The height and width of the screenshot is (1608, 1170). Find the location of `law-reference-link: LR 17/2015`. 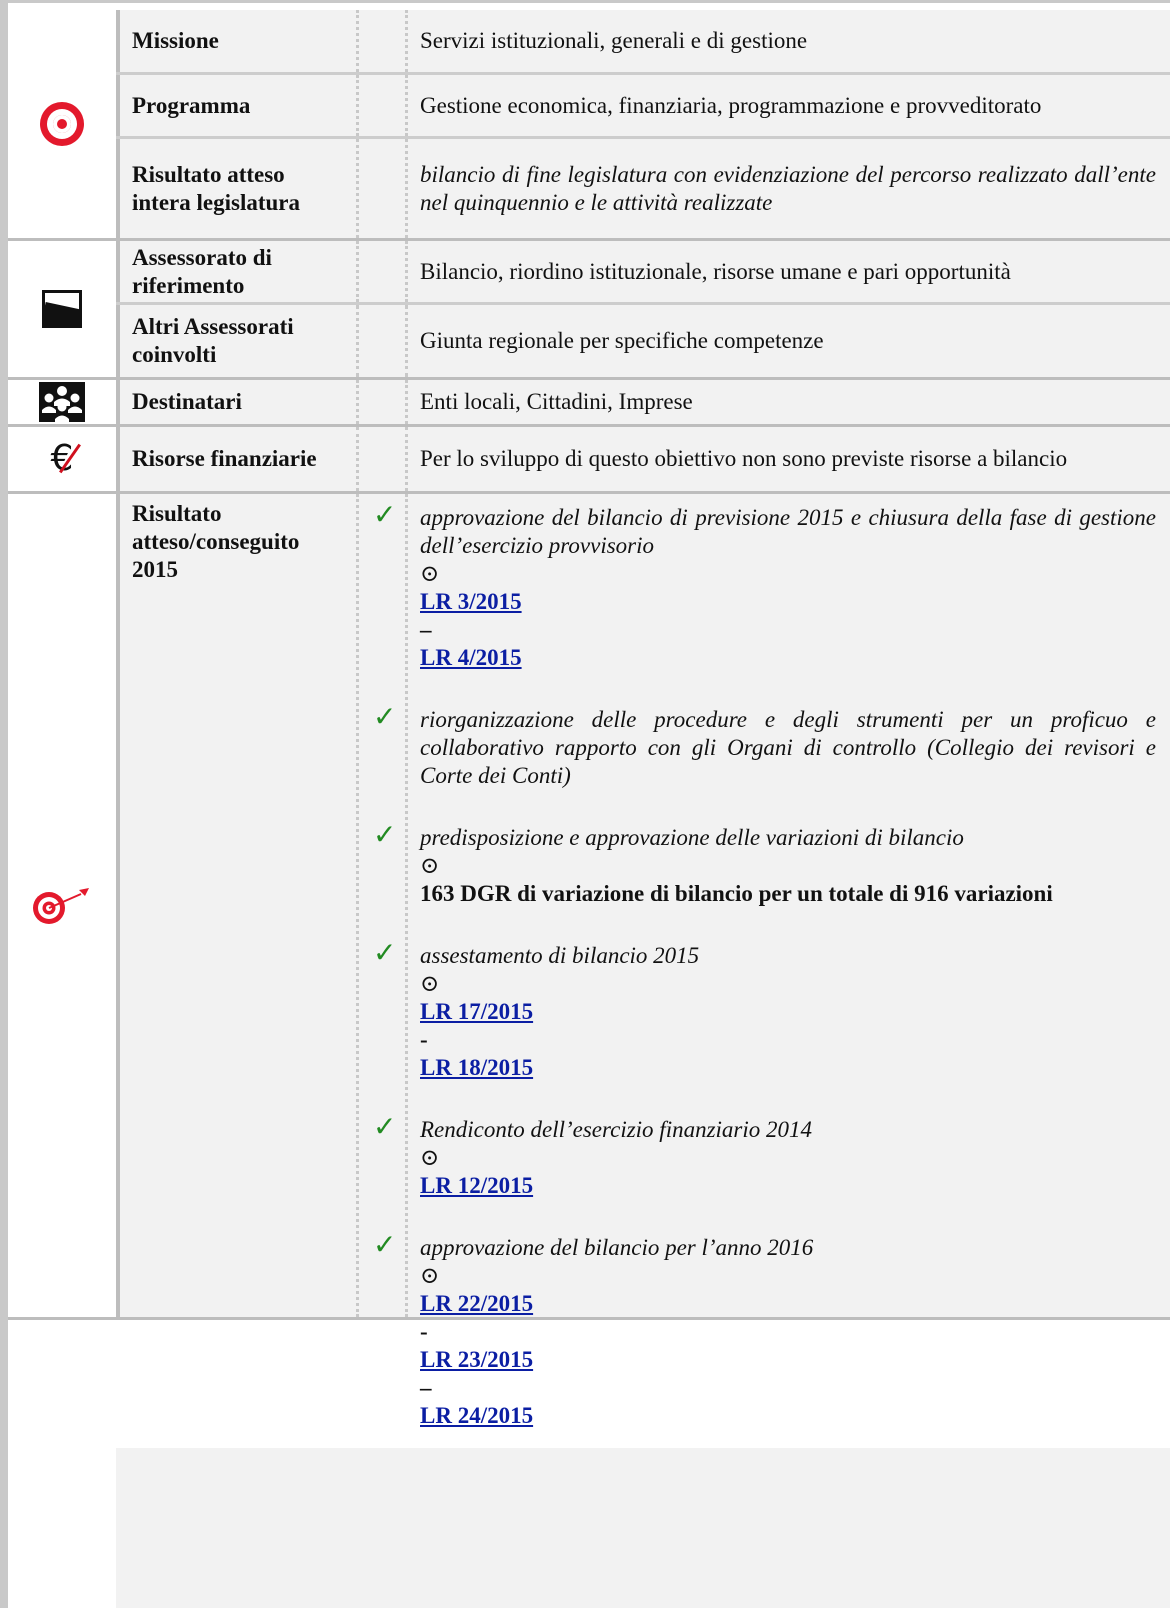

law-reference-link: LR 17/2015 is located at coordinates (476, 1011).